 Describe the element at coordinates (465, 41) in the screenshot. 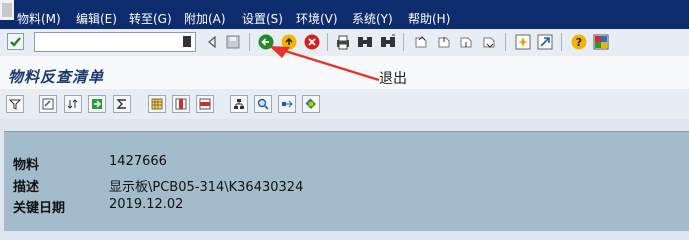

I see `next-page-icon` at that location.